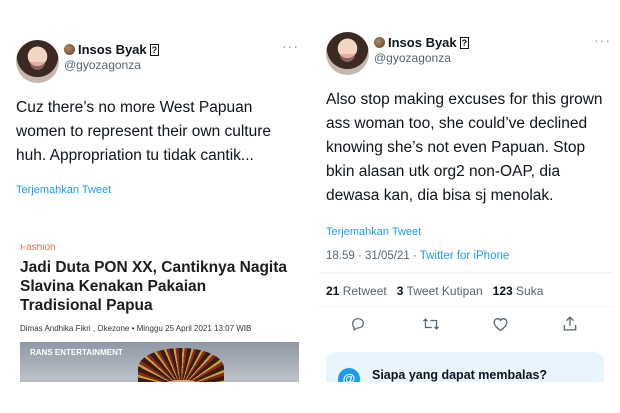 This screenshot has width=620, height=413. I want to click on reply-restriction-title: Siapa yang dapat membalas?, so click(460, 375).